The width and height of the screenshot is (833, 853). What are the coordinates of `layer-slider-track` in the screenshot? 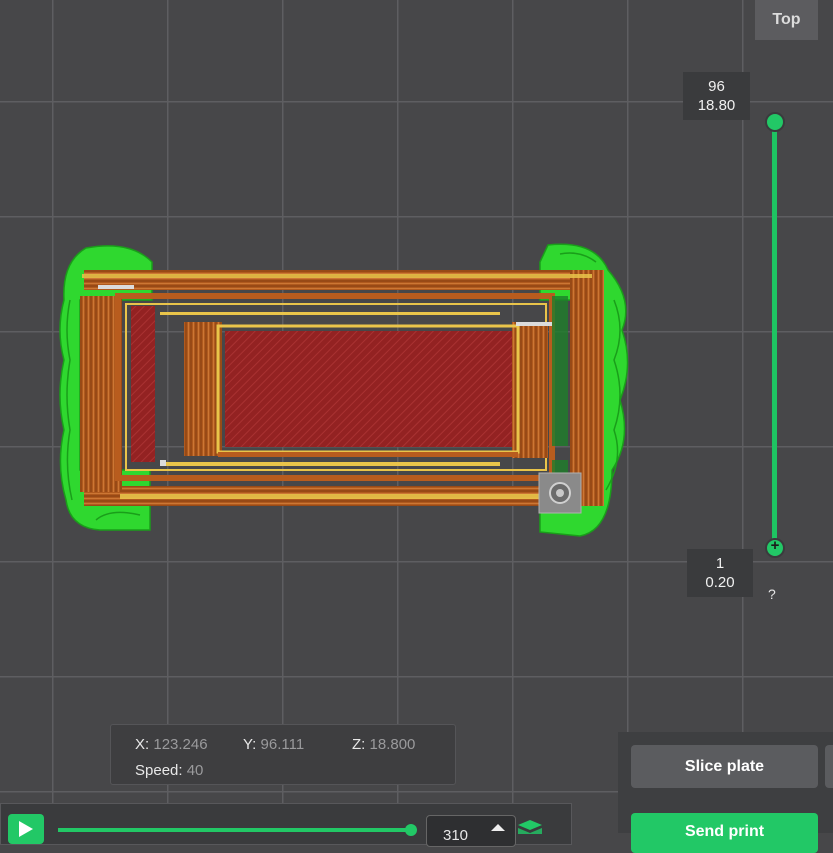 It's located at (774, 333).